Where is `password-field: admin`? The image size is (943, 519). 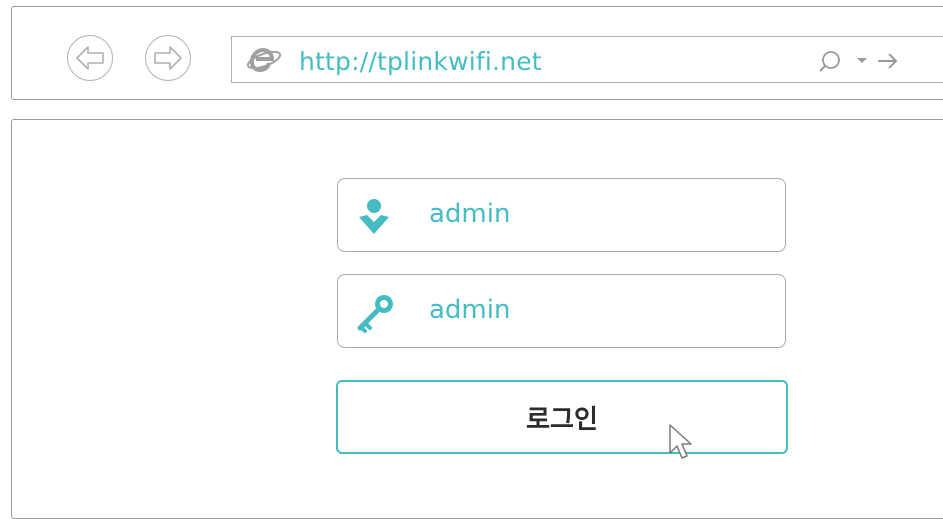 password-field: admin is located at coordinates (561, 311).